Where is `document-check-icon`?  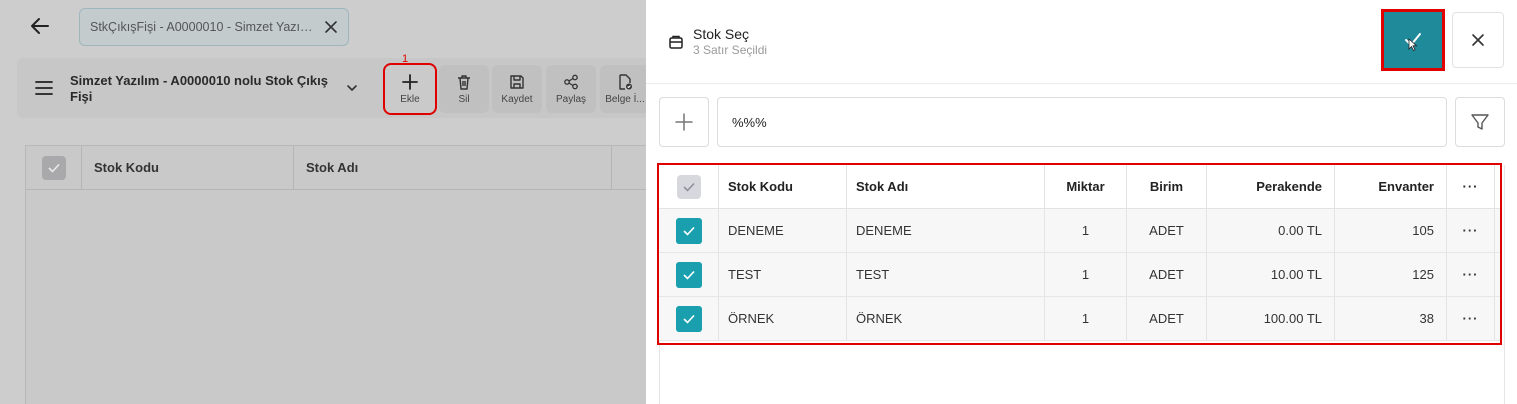 document-check-icon is located at coordinates (625, 81).